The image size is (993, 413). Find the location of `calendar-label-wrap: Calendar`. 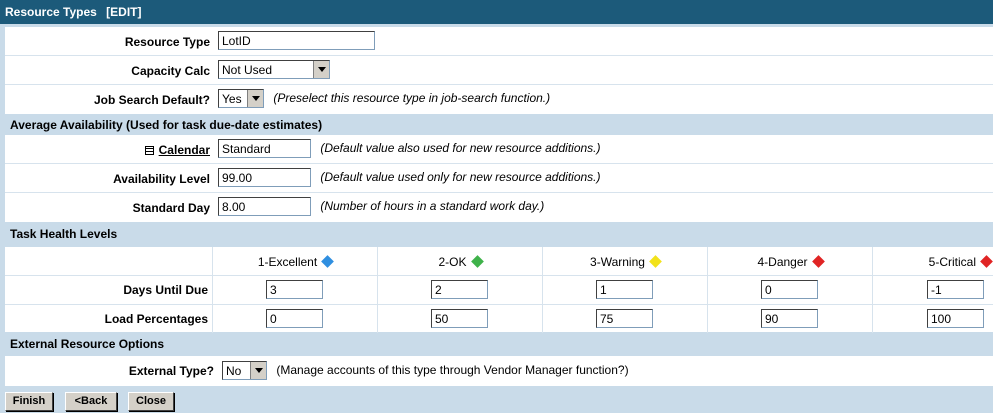

calendar-label-wrap: Calendar is located at coordinates (177, 150).